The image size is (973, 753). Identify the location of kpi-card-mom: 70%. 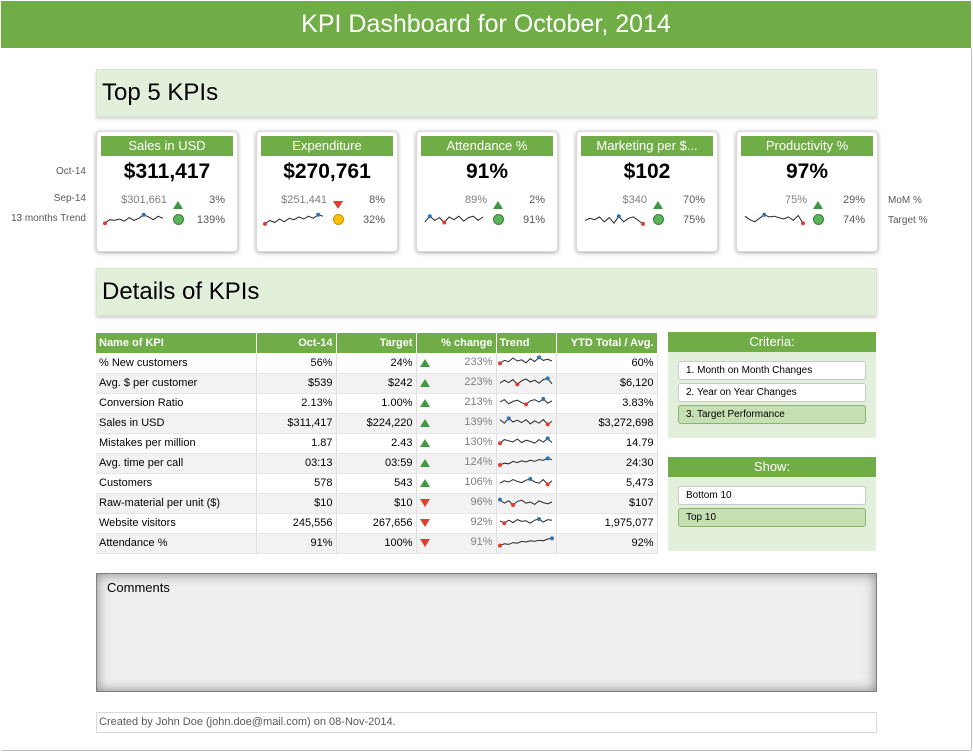
(693, 200).